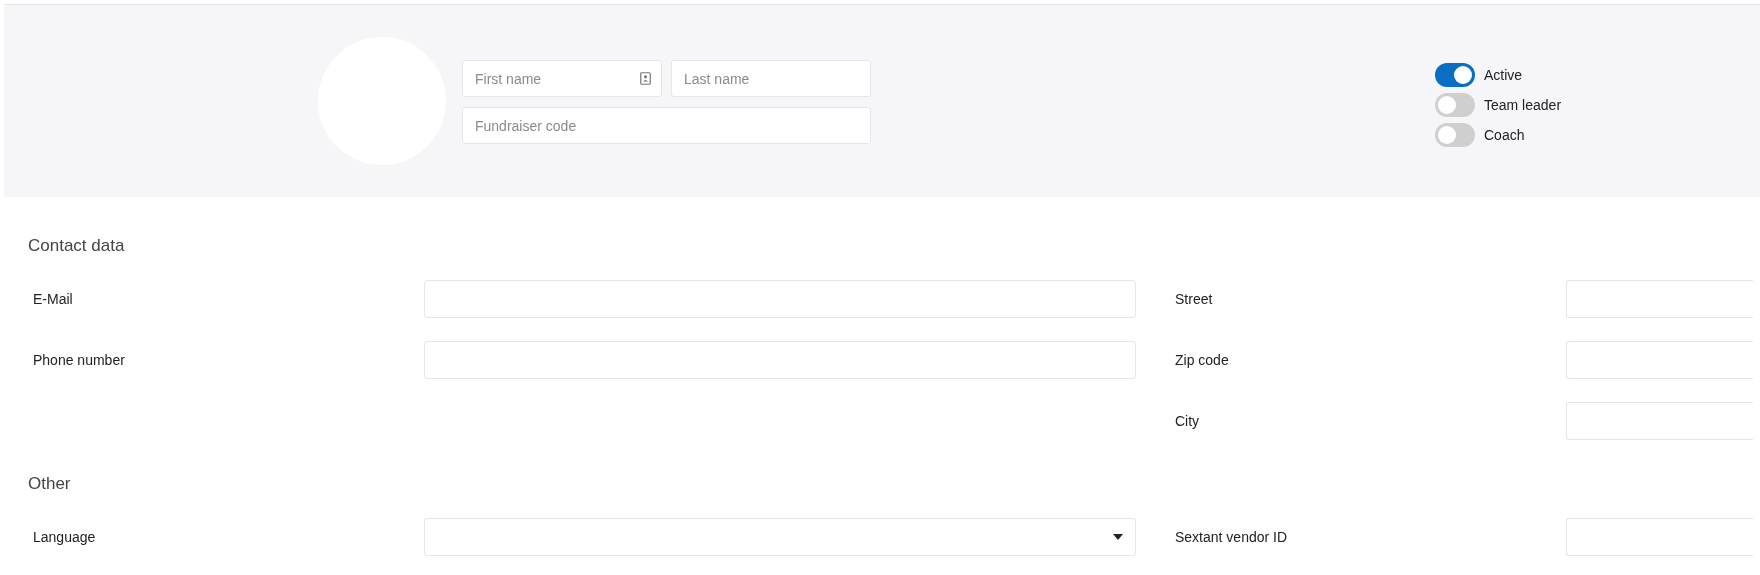 This screenshot has height=575, width=1760. I want to click on name-field: First name, so click(562, 78).